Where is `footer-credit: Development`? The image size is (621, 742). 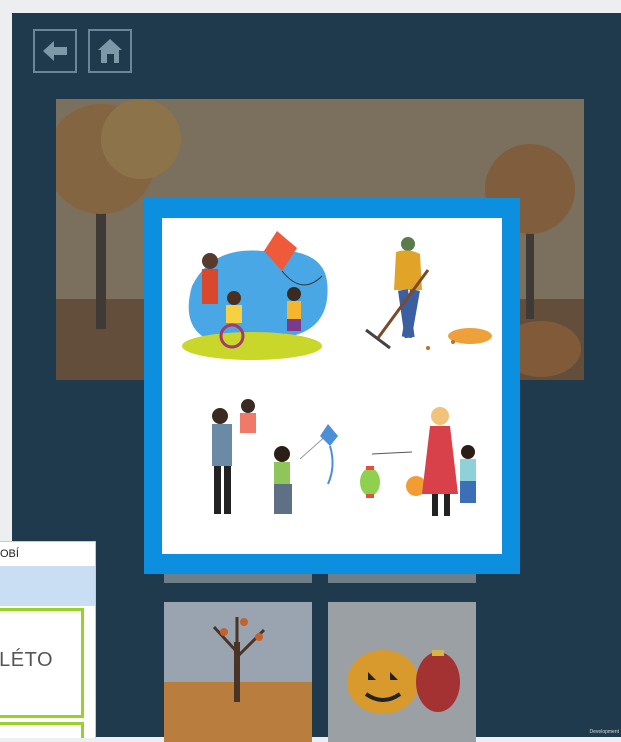
footer-credit: Development is located at coordinates (604, 732).